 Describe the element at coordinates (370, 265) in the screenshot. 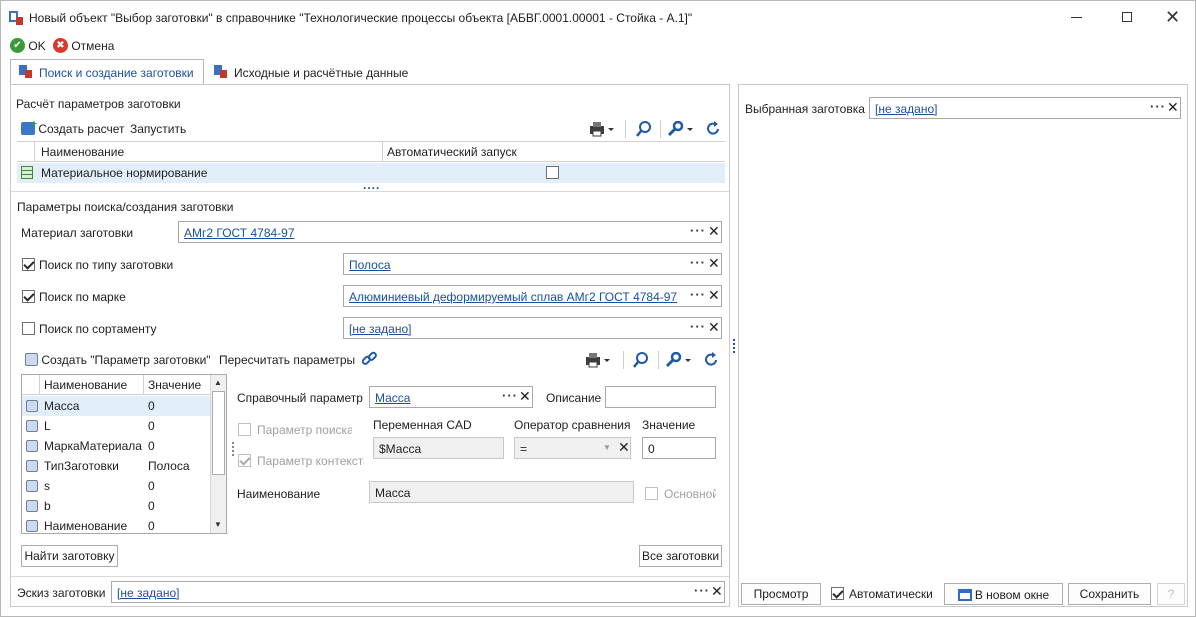

I see `type-value: Полоса` at that location.